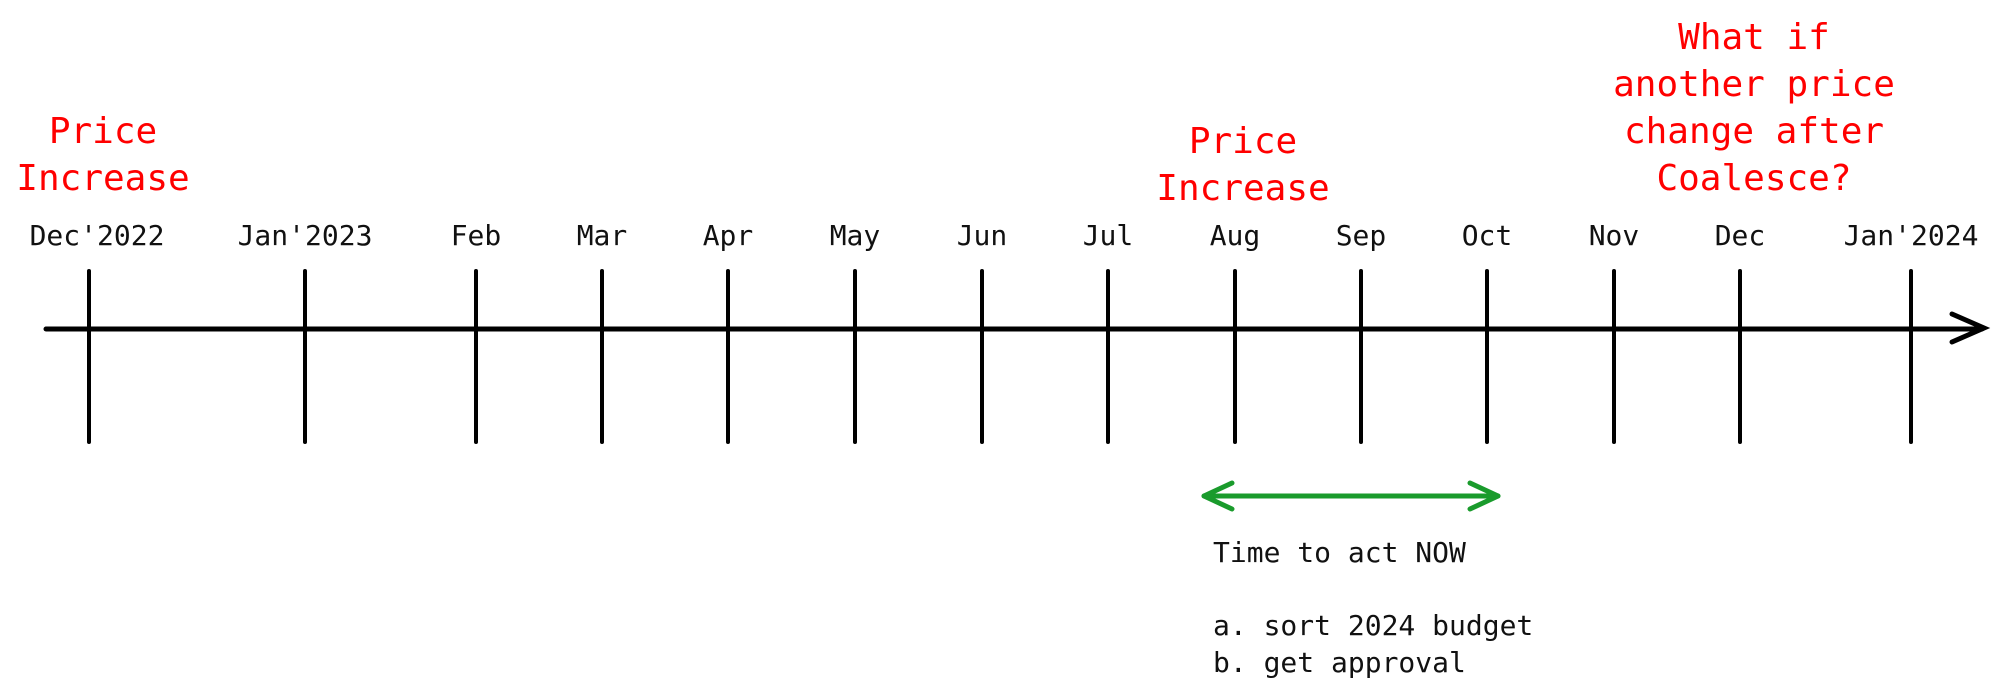 This screenshot has width=2000, height=690. I want to click on month-label: Feb, so click(476, 235).